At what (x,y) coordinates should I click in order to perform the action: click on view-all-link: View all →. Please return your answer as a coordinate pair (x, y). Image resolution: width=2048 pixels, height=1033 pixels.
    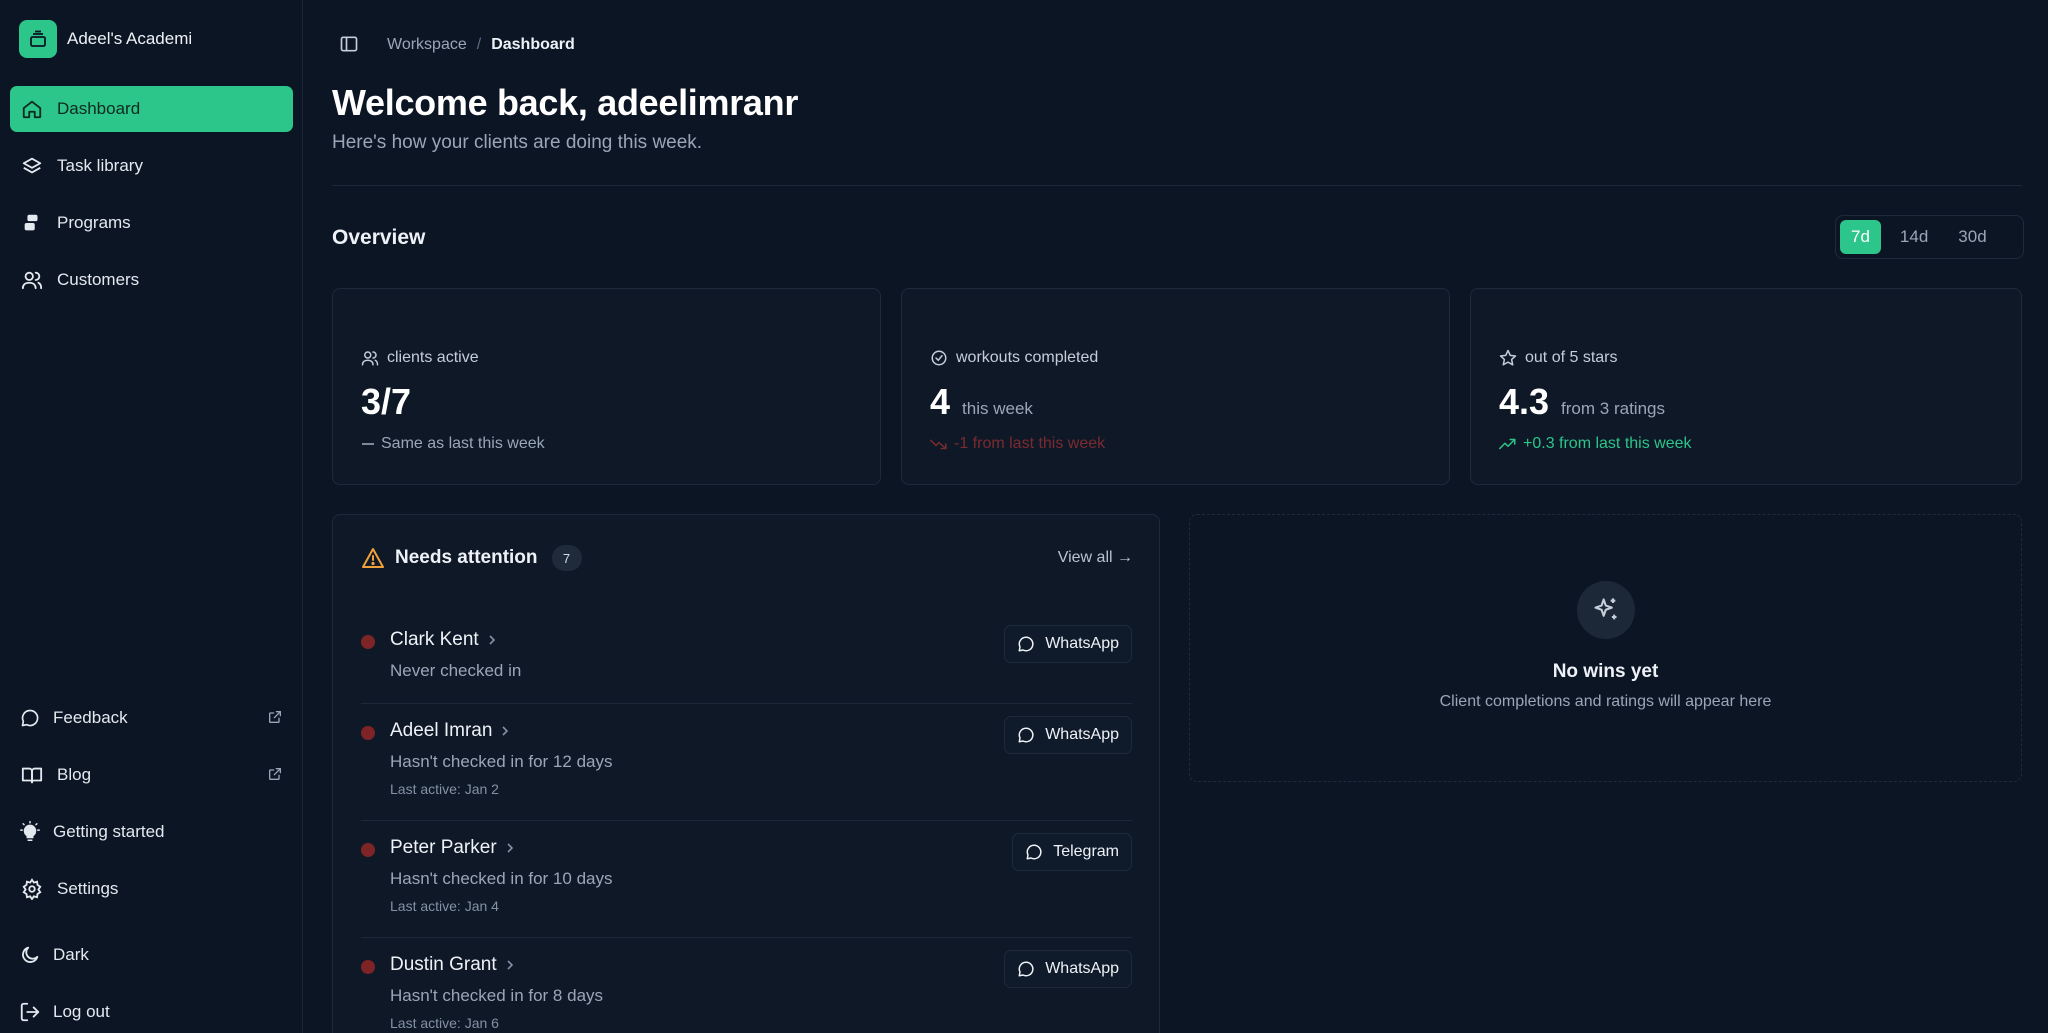
    Looking at the image, I should click on (1095, 558).